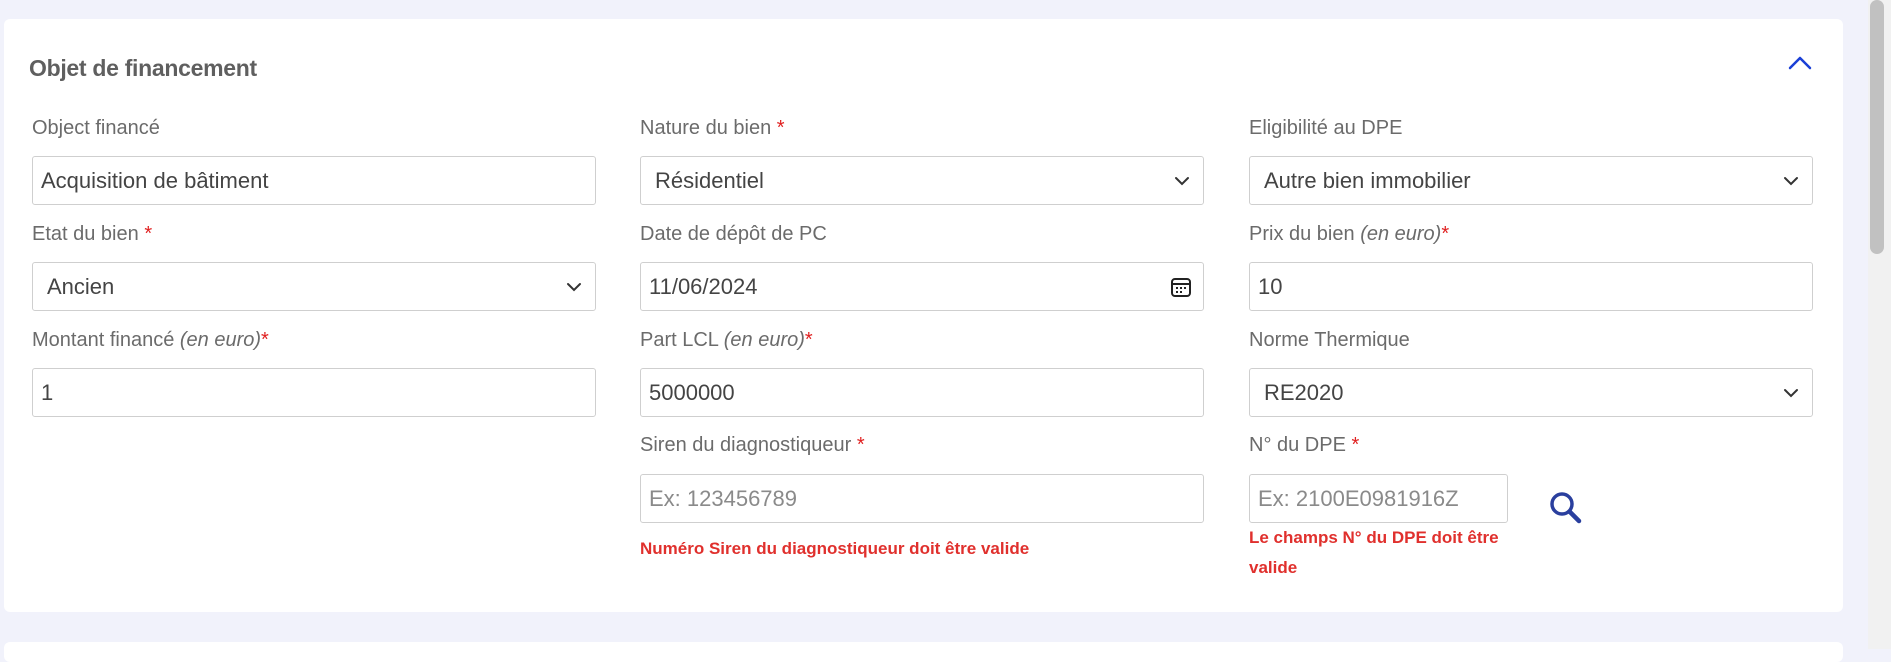 The height and width of the screenshot is (662, 1891). What do you see at coordinates (922, 392) in the screenshot?
I see `part-lcl-field: 5000000` at bounding box center [922, 392].